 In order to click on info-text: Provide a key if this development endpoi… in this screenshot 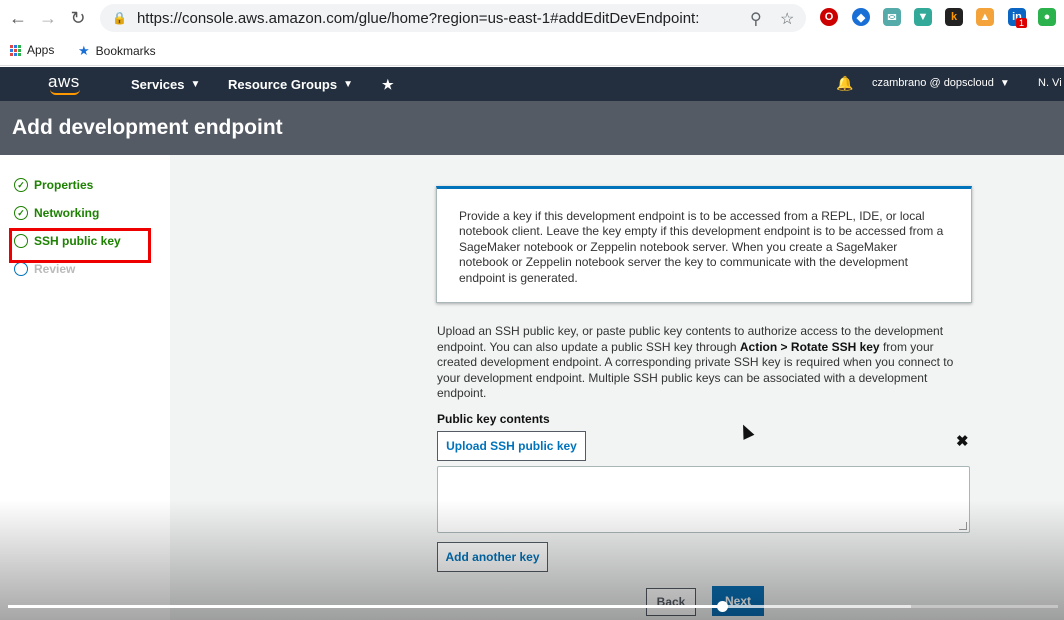, I will do `click(701, 247)`.